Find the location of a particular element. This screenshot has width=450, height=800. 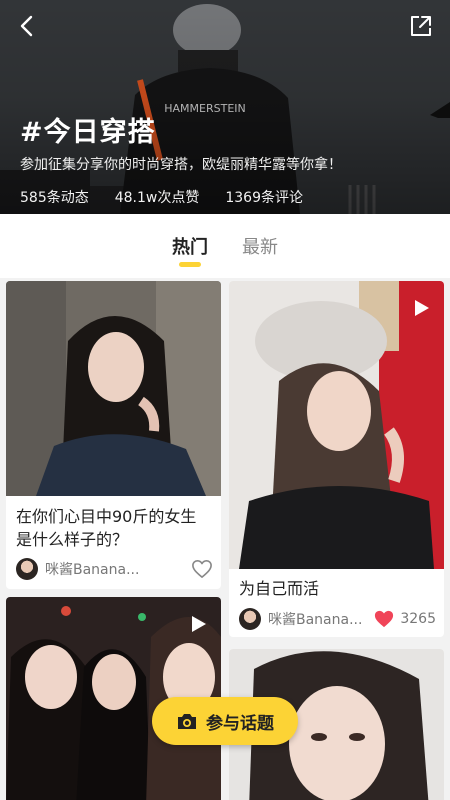

join-topic-label: 参与话题 is located at coordinates (240, 723).